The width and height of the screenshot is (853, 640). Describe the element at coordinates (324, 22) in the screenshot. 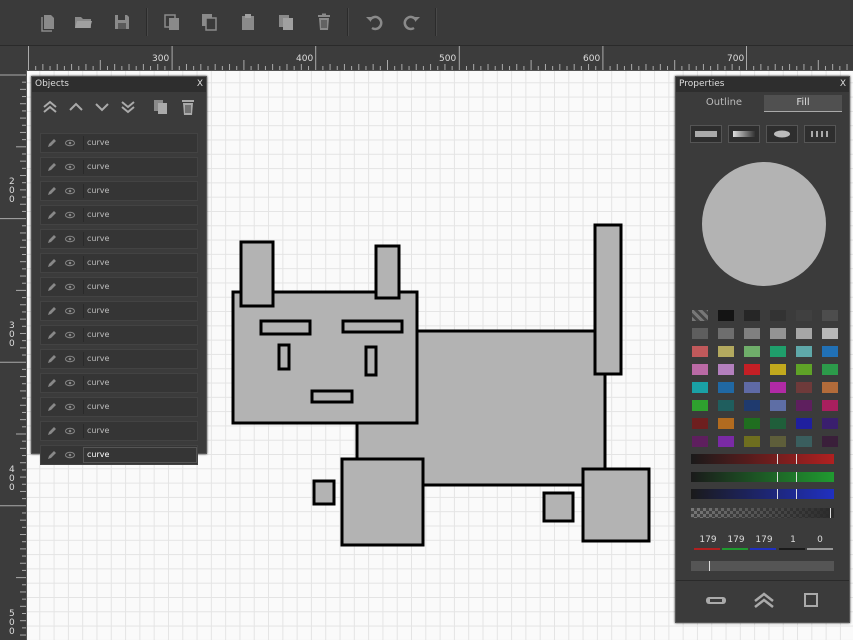

I see `delete-button` at that location.